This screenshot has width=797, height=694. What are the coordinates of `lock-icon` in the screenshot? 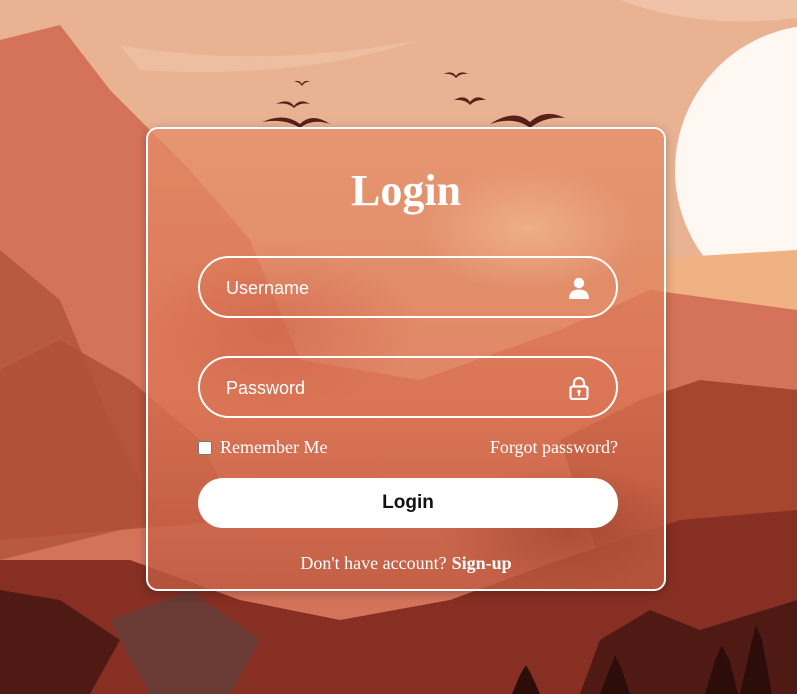 It's located at (579, 388).